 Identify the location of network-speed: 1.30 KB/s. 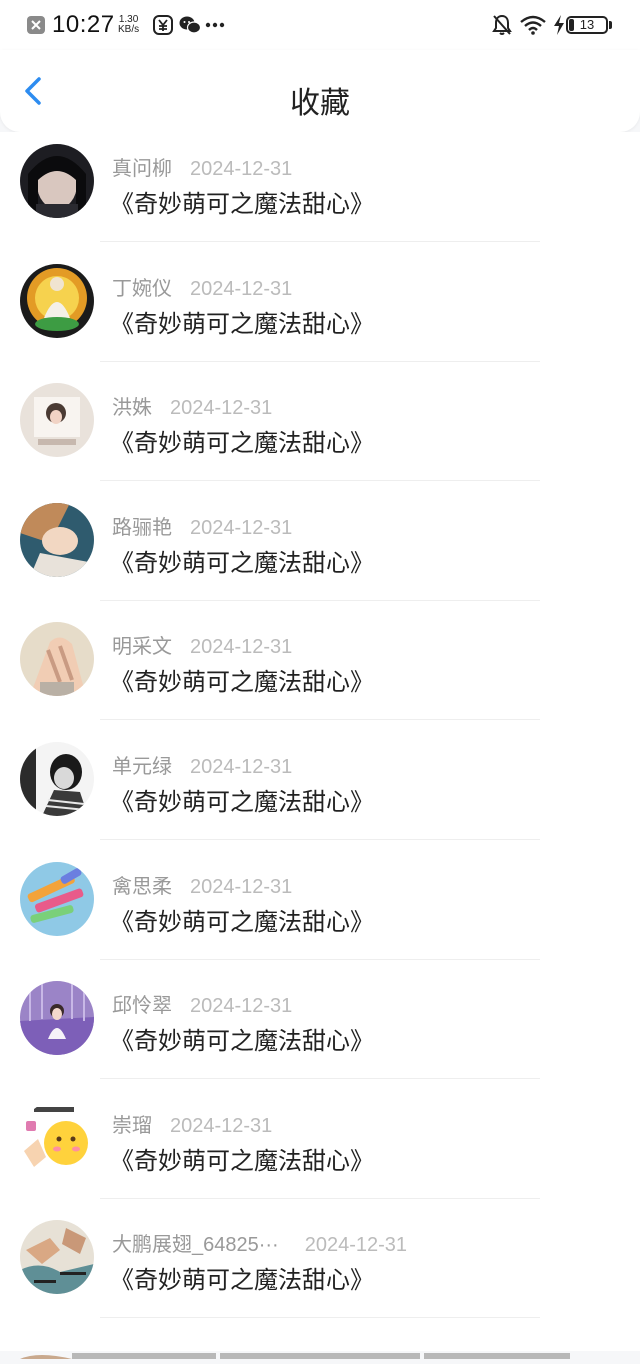
(128, 25).